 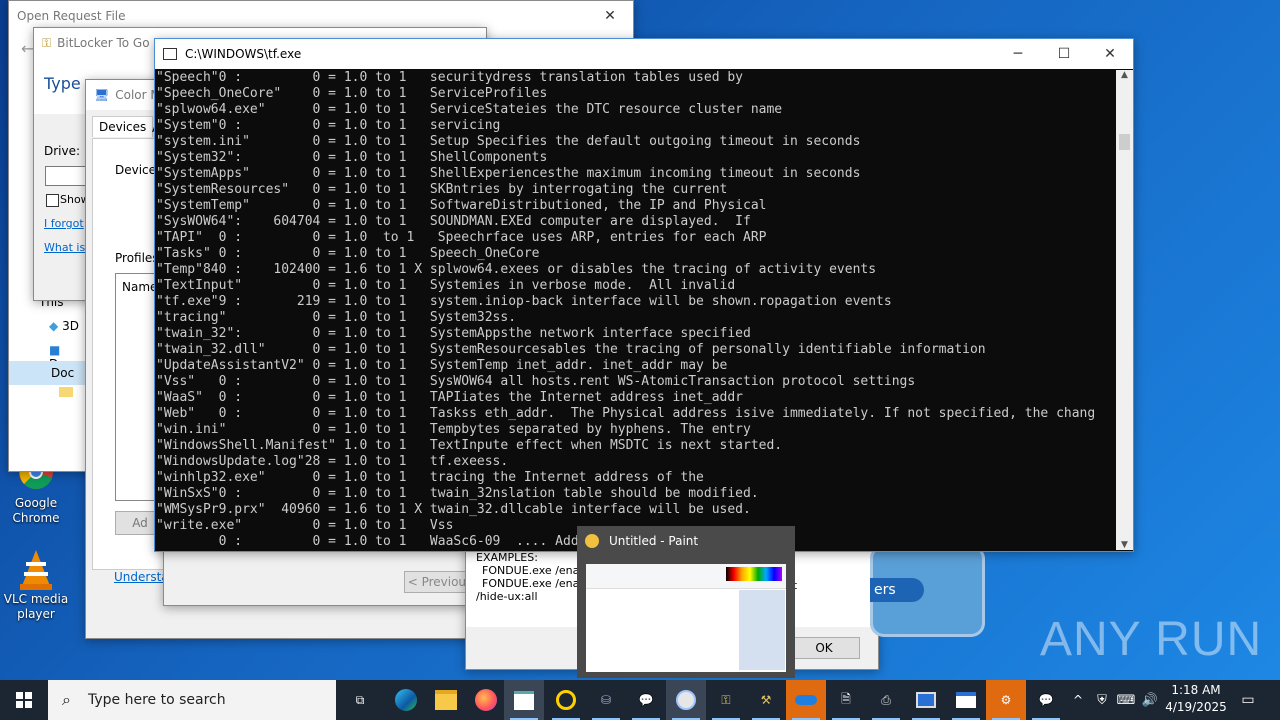 What do you see at coordinates (654, 541) in the screenshot?
I see `preview-title: Untitled - Paint` at bounding box center [654, 541].